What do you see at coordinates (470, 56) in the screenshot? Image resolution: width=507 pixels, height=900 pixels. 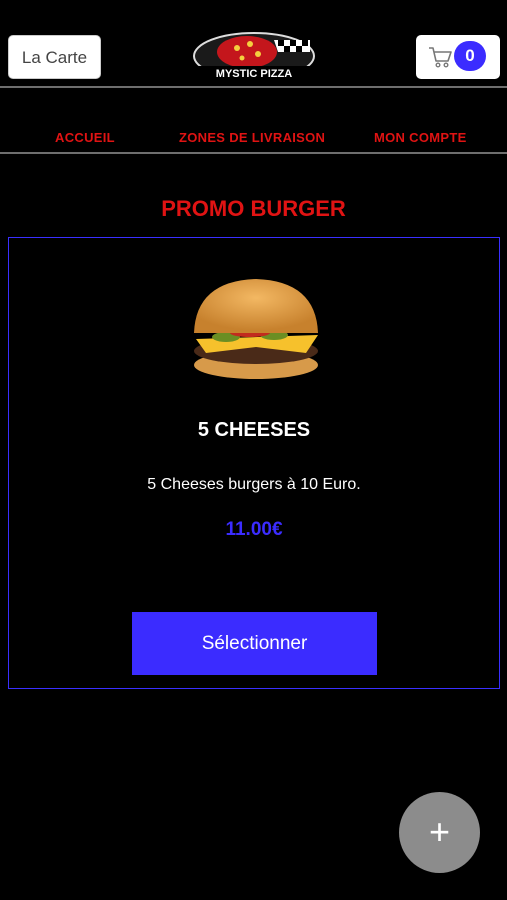 I see `cart-count-badge: 0` at bounding box center [470, 56].